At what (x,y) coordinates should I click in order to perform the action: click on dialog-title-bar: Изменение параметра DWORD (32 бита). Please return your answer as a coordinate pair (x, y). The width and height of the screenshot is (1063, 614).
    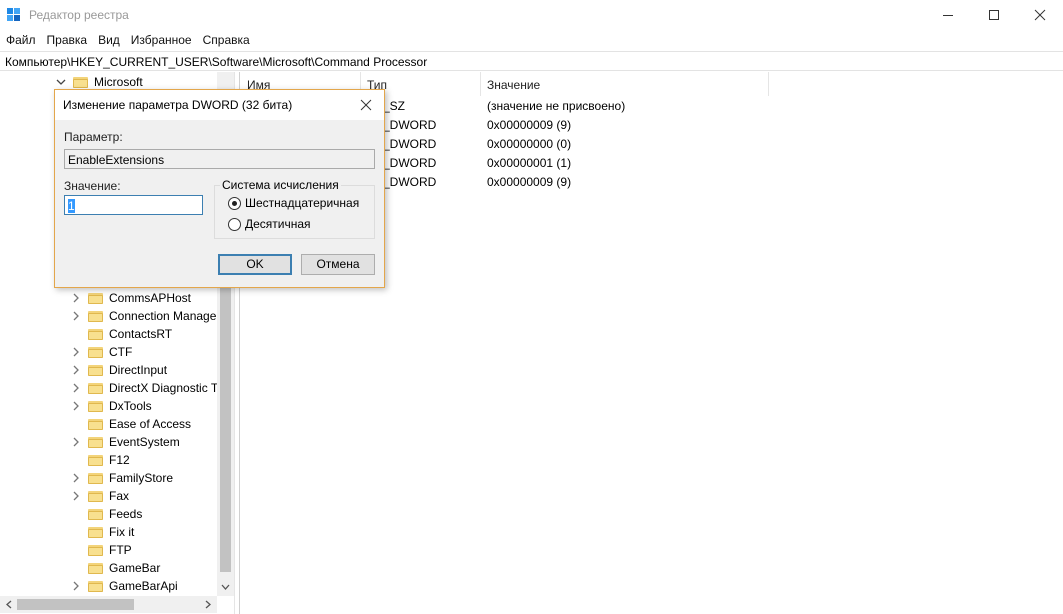
    Looking at the image, I should click on (219, 105).